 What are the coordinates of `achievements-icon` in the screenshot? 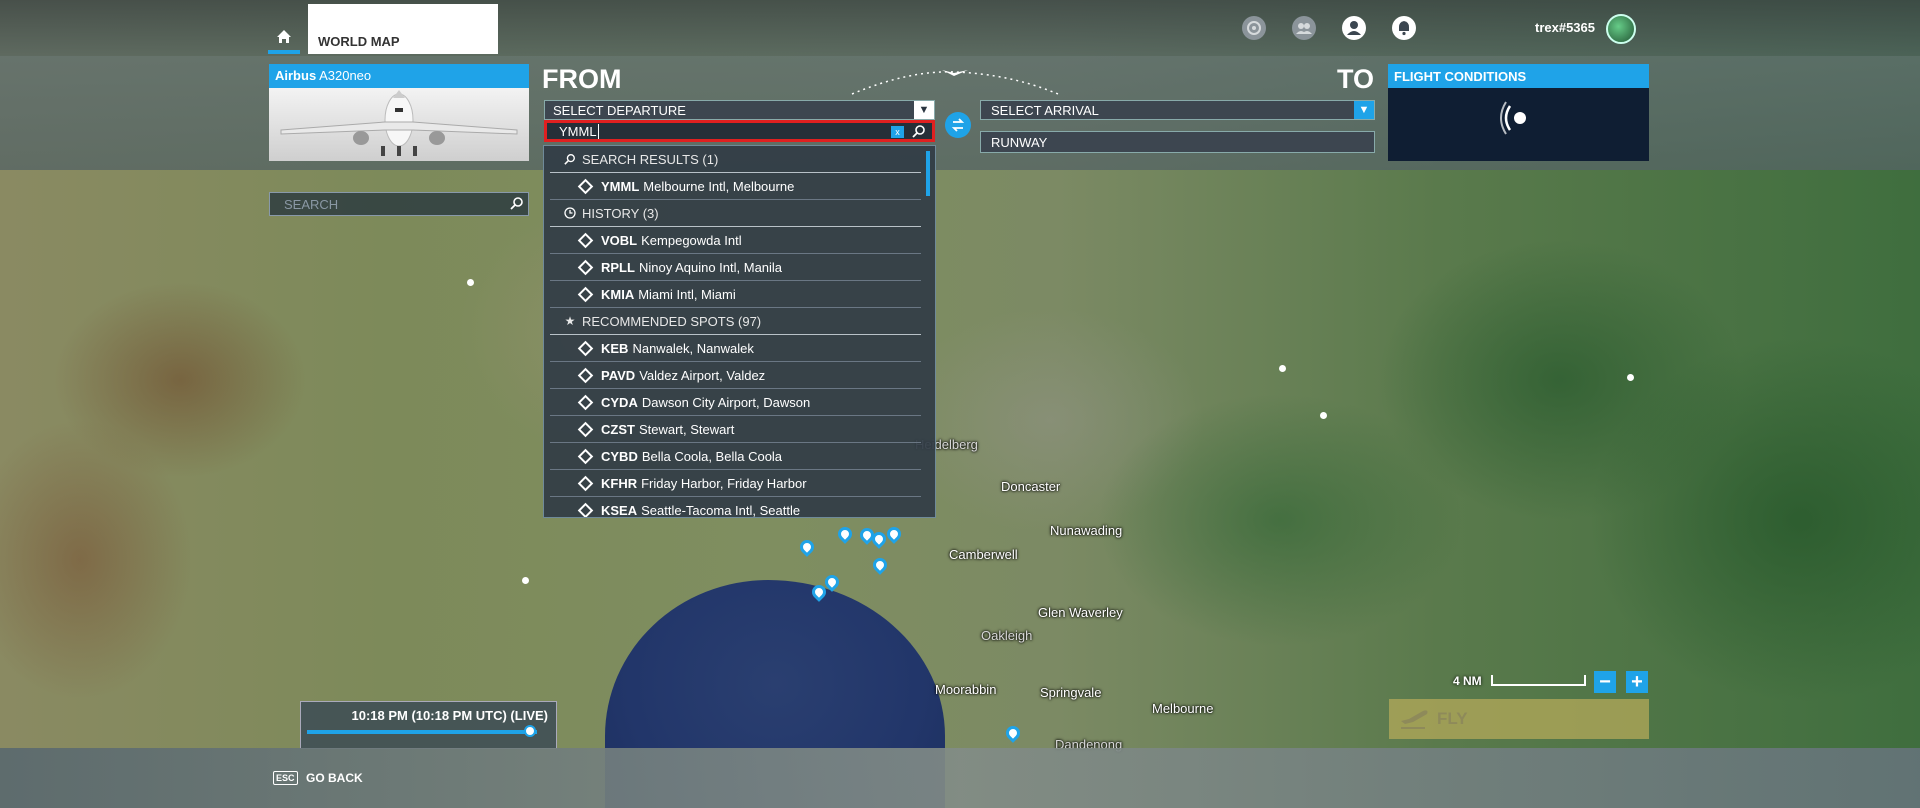 It's located at (1254, 28).